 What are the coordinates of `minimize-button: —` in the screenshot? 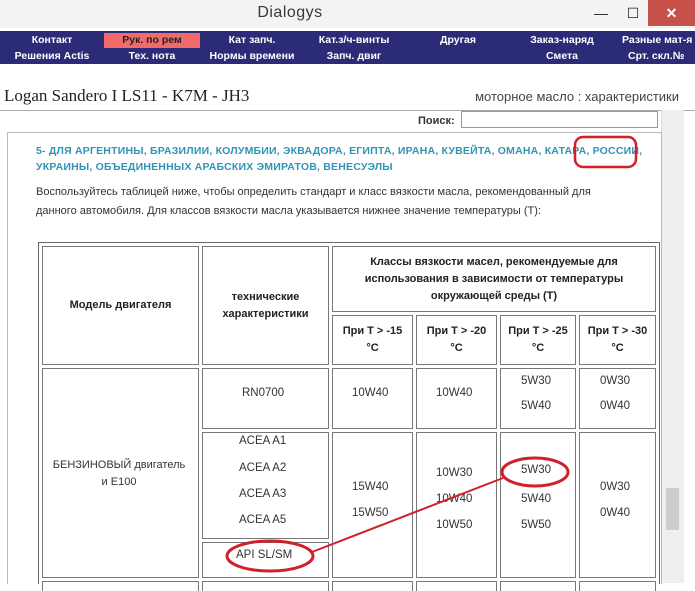 It's located at (601, 13).